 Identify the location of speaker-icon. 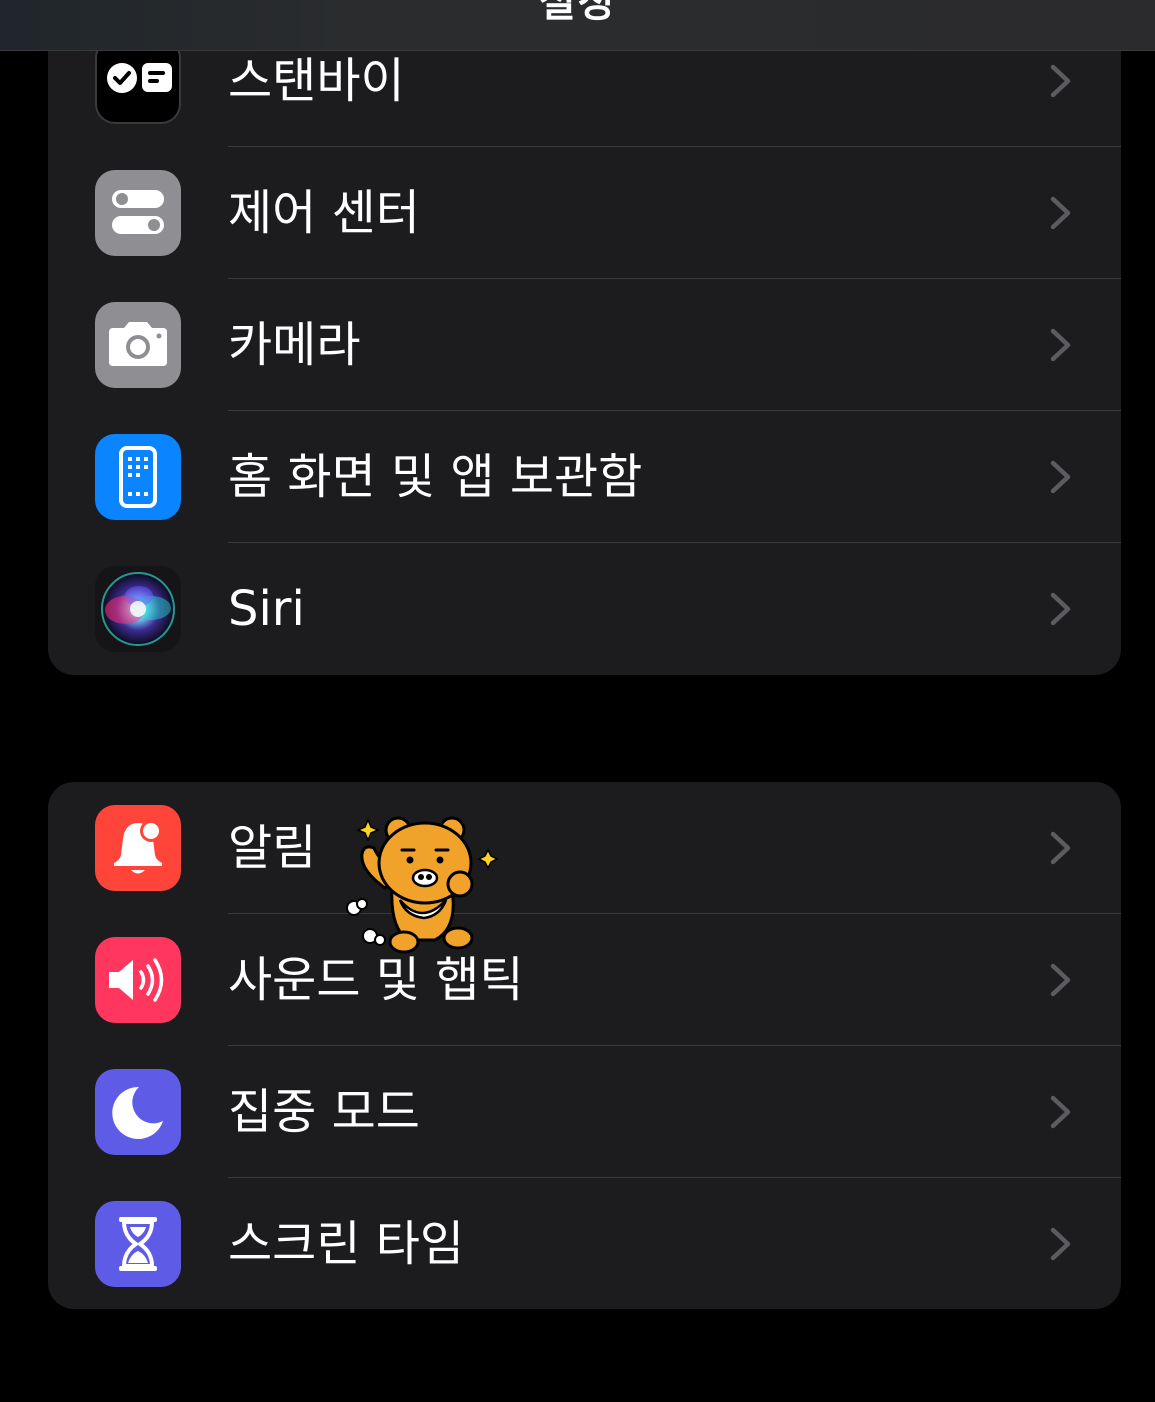
(138, 980).